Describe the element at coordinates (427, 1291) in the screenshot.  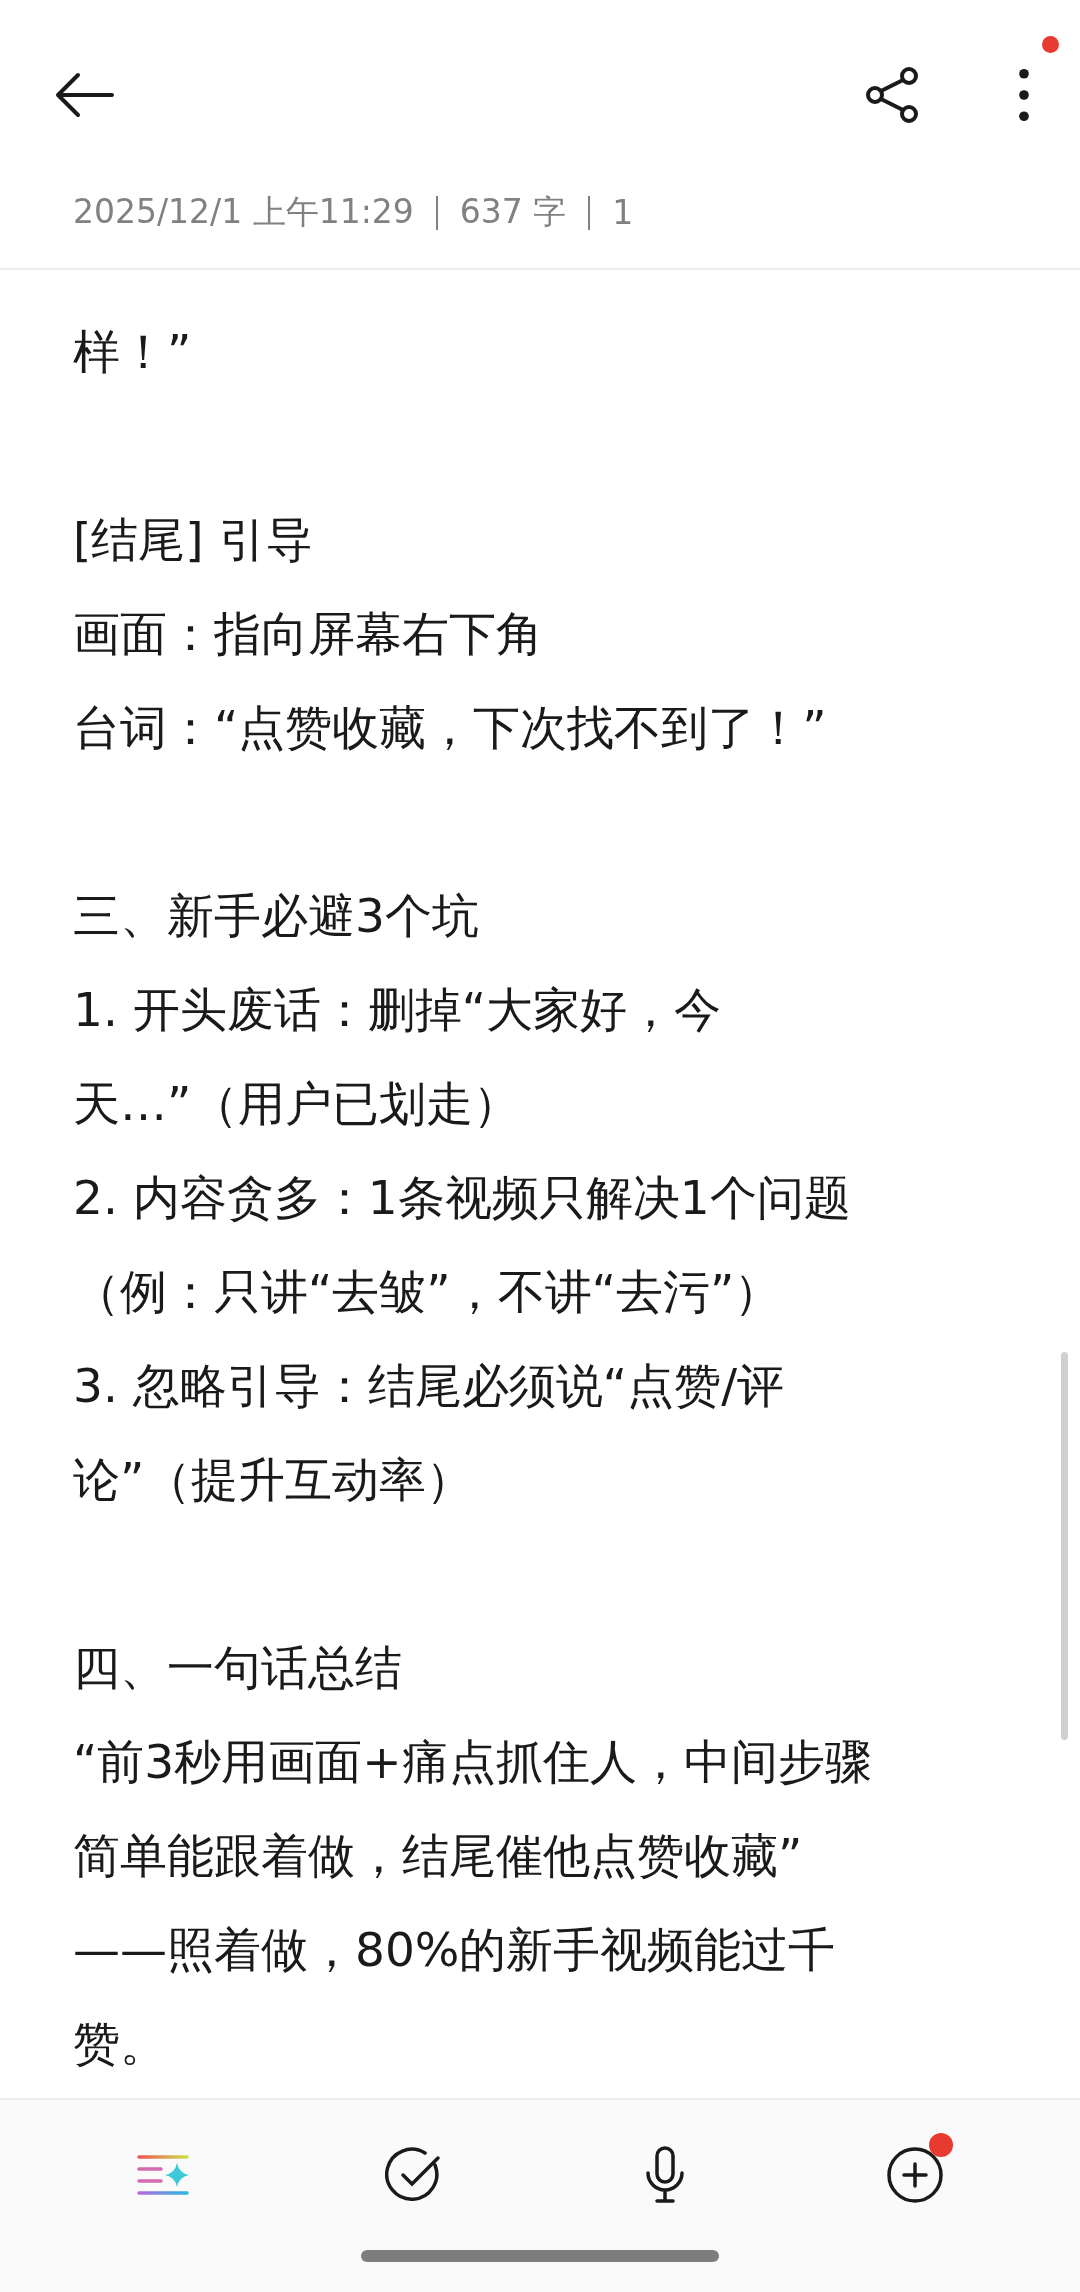
I see `note-text-line: （例：只讲“去皱”，不讲“去污”）` at that location.